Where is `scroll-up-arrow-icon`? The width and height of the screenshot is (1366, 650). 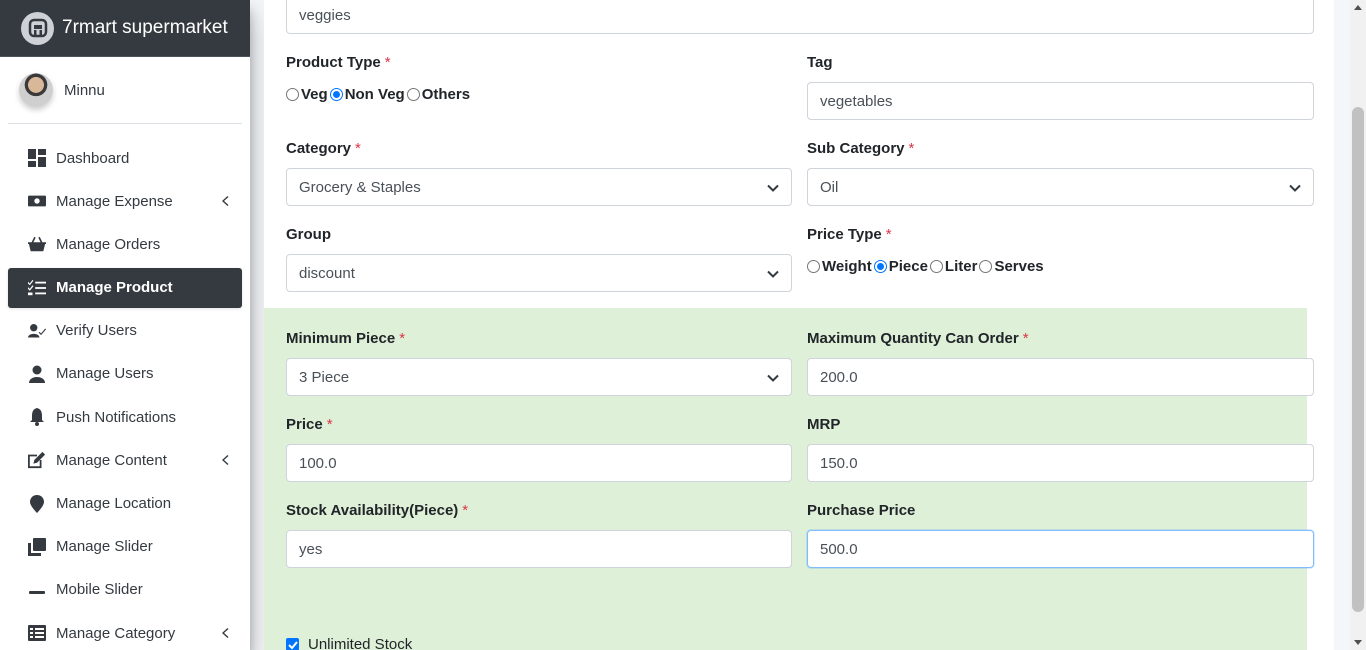
scroll-up-arrow-icon is located at coordinates (1358, 7).